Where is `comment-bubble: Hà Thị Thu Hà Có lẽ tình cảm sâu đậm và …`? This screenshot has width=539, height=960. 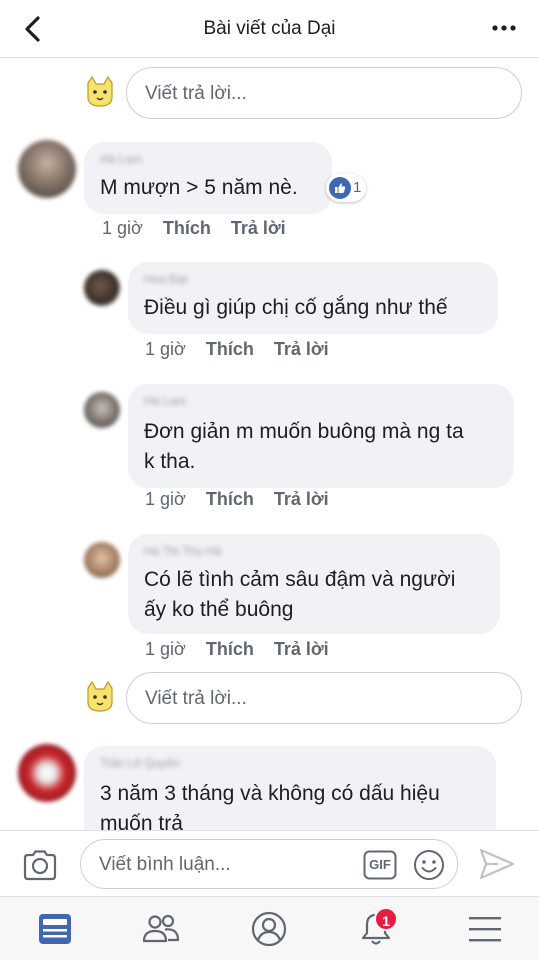
comment-bubble: Hà Thị Thu Hà Có lẽ tình cảm sâu đậm và … is located at coordinates (314, 584).